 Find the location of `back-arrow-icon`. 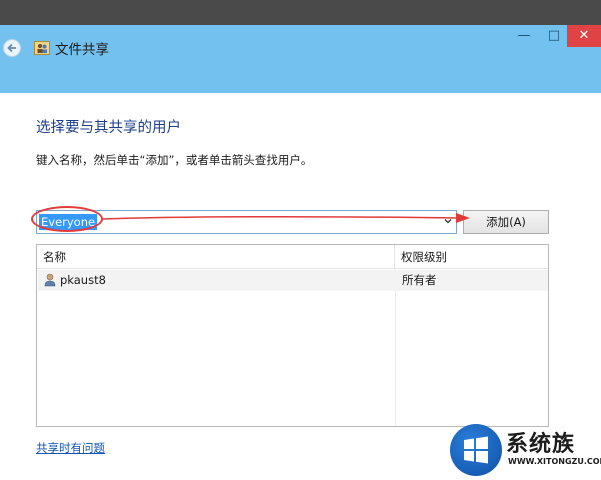

back-arrow-icon is located at coordinates (11, 48).